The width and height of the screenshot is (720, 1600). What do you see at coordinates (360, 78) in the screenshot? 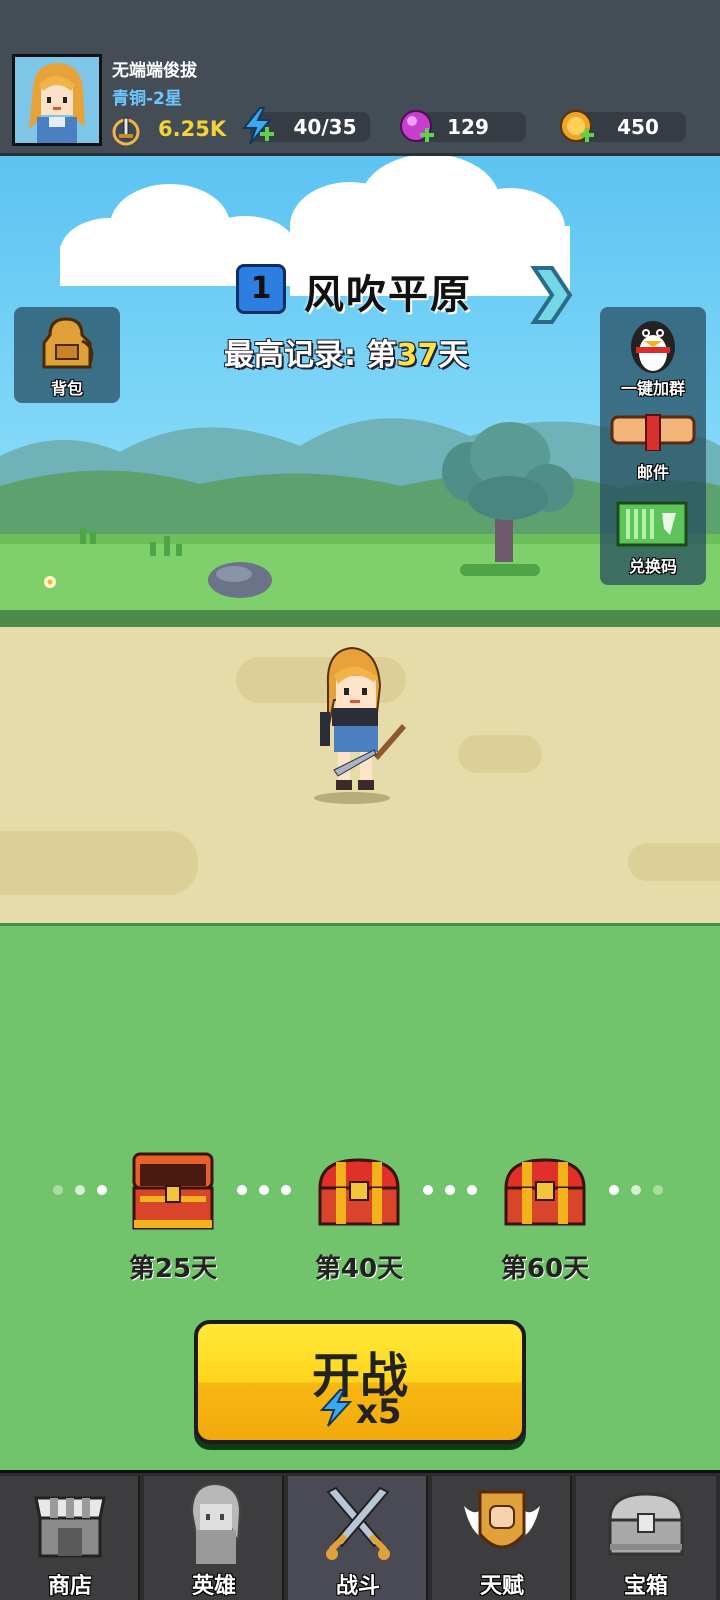
I see `top-bar: 无端端俊拔 青铜-2星 6.25K 40/35 129 450` at bounding box center [360, 78].